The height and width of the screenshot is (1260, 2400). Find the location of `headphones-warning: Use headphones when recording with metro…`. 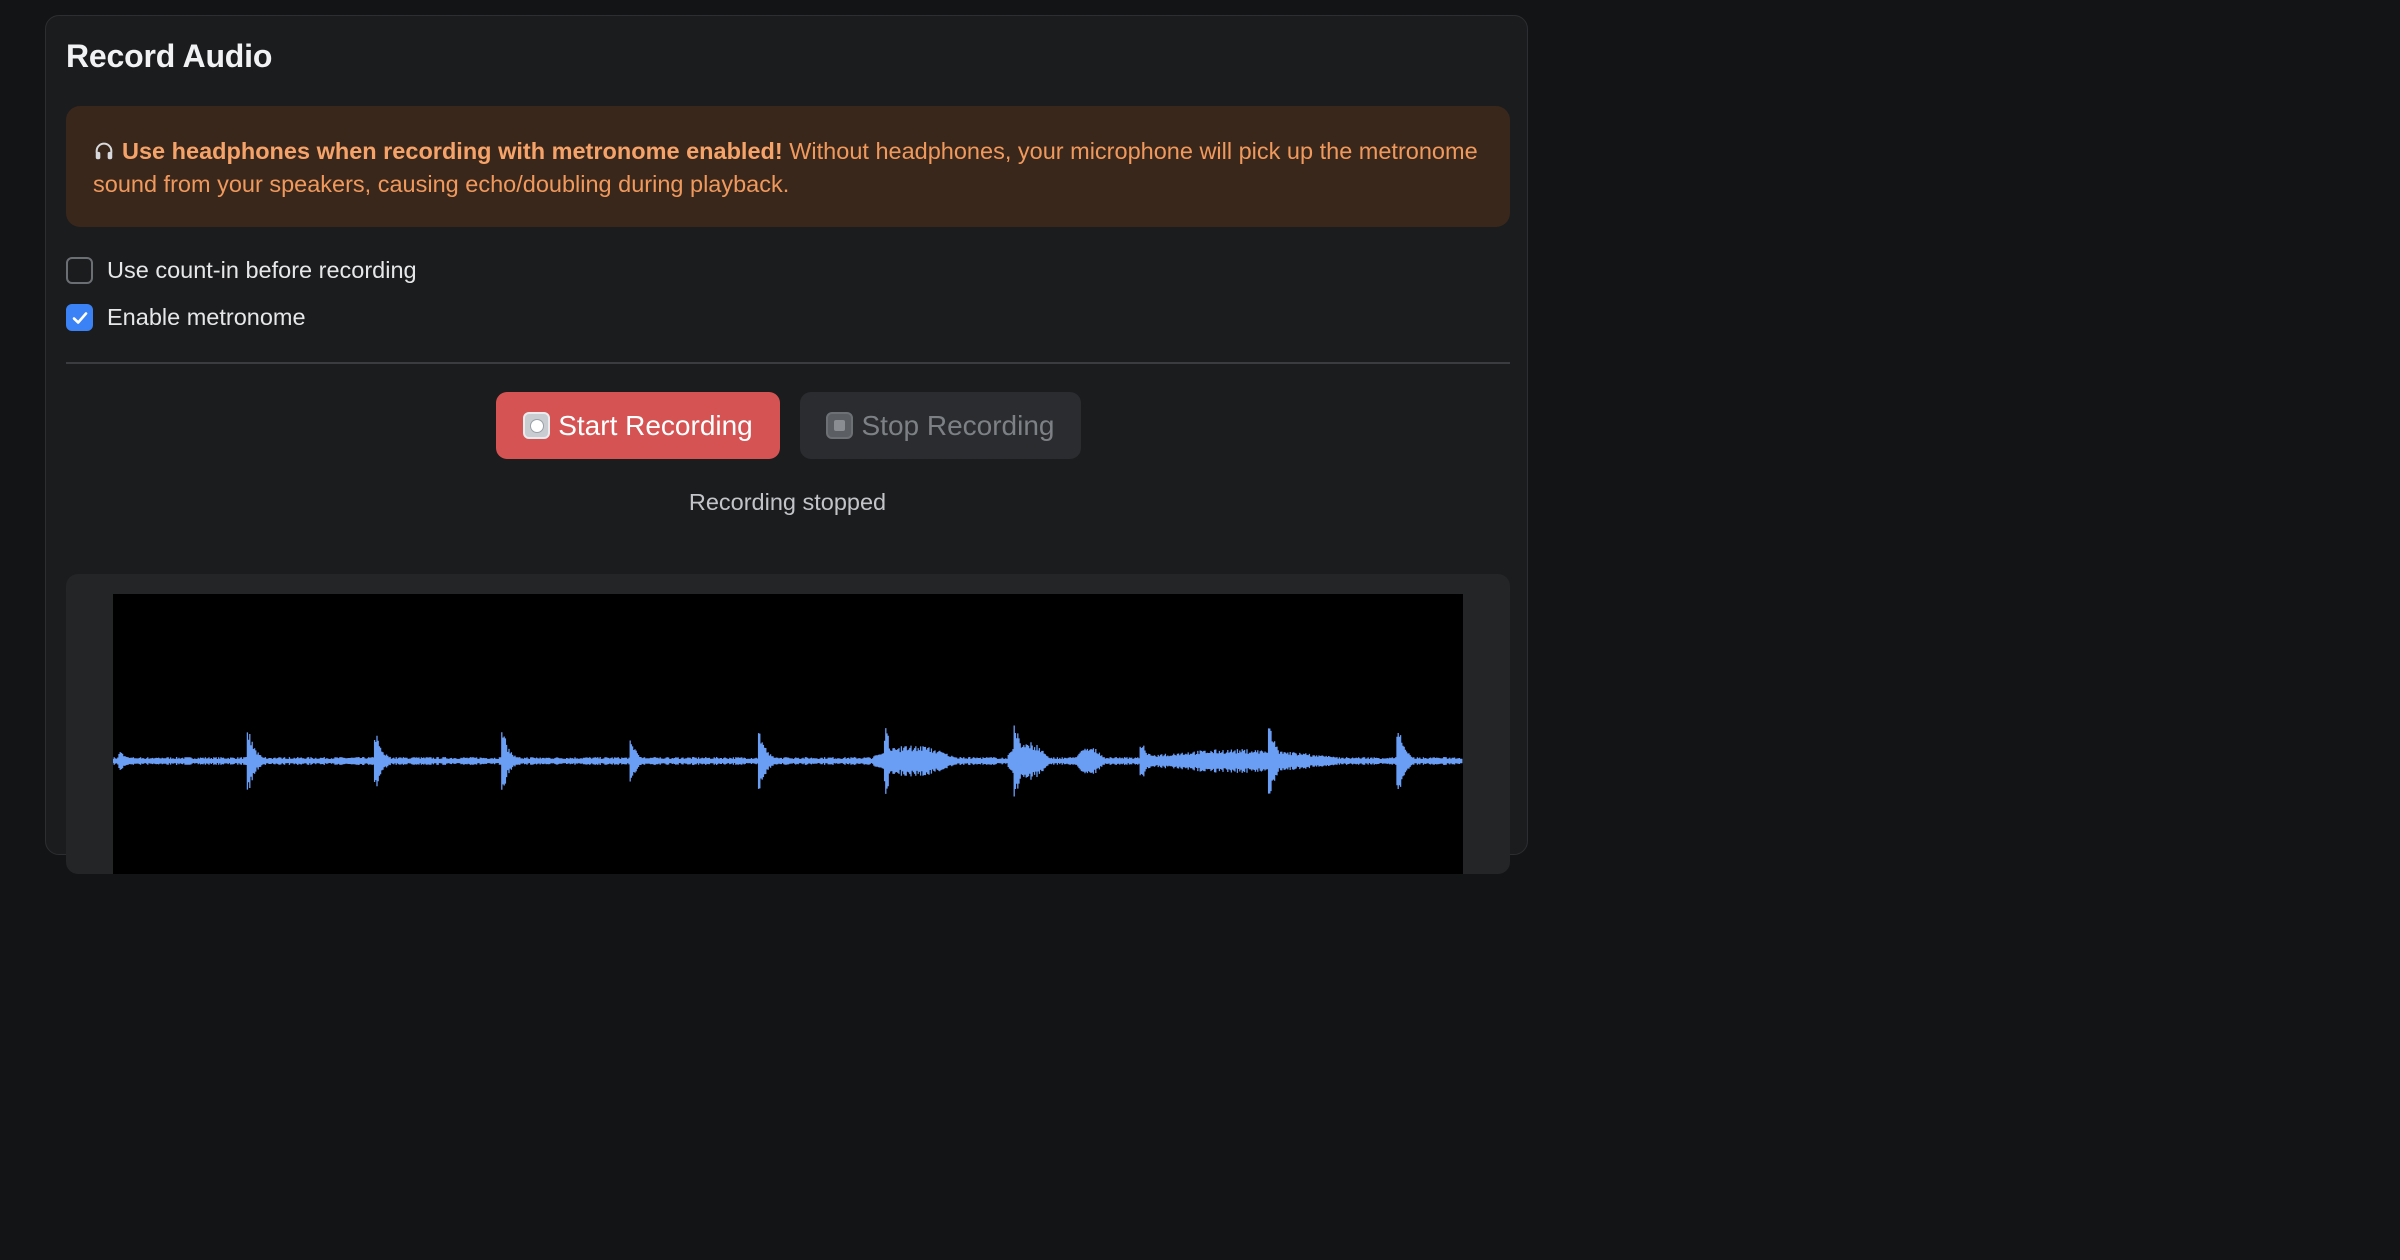

headphones-warning: Use headphones when recording with metro… is located at coordinates (788, 166).